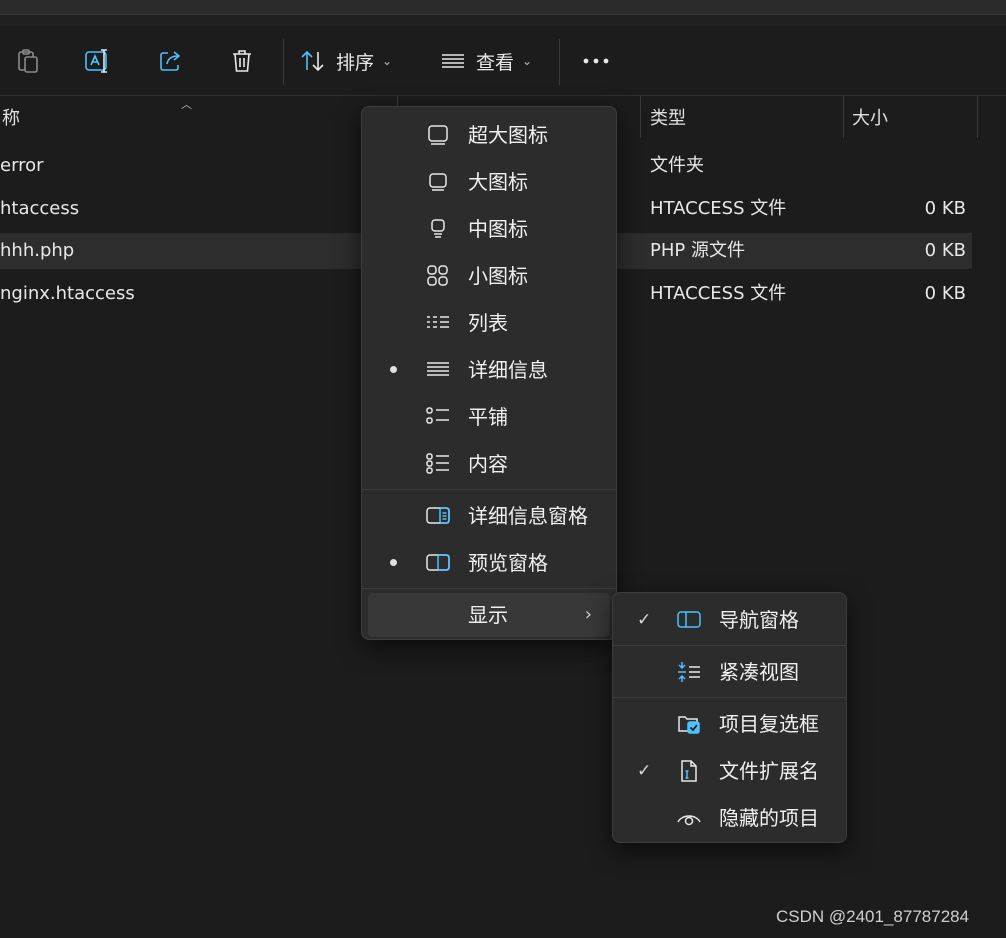 The image size is (1006, 938). Describe the element at coordinates (870, 117) in the screenshot. I see `column-header-size: 大小` at that location.